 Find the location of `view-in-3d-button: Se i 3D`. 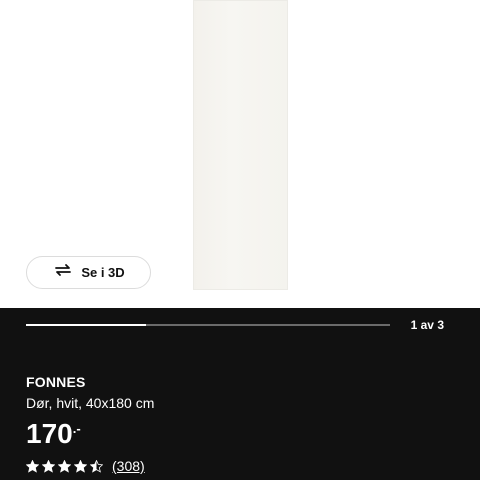

view-in-3d-button: Se i 3D is located at coordinates (88, 272).